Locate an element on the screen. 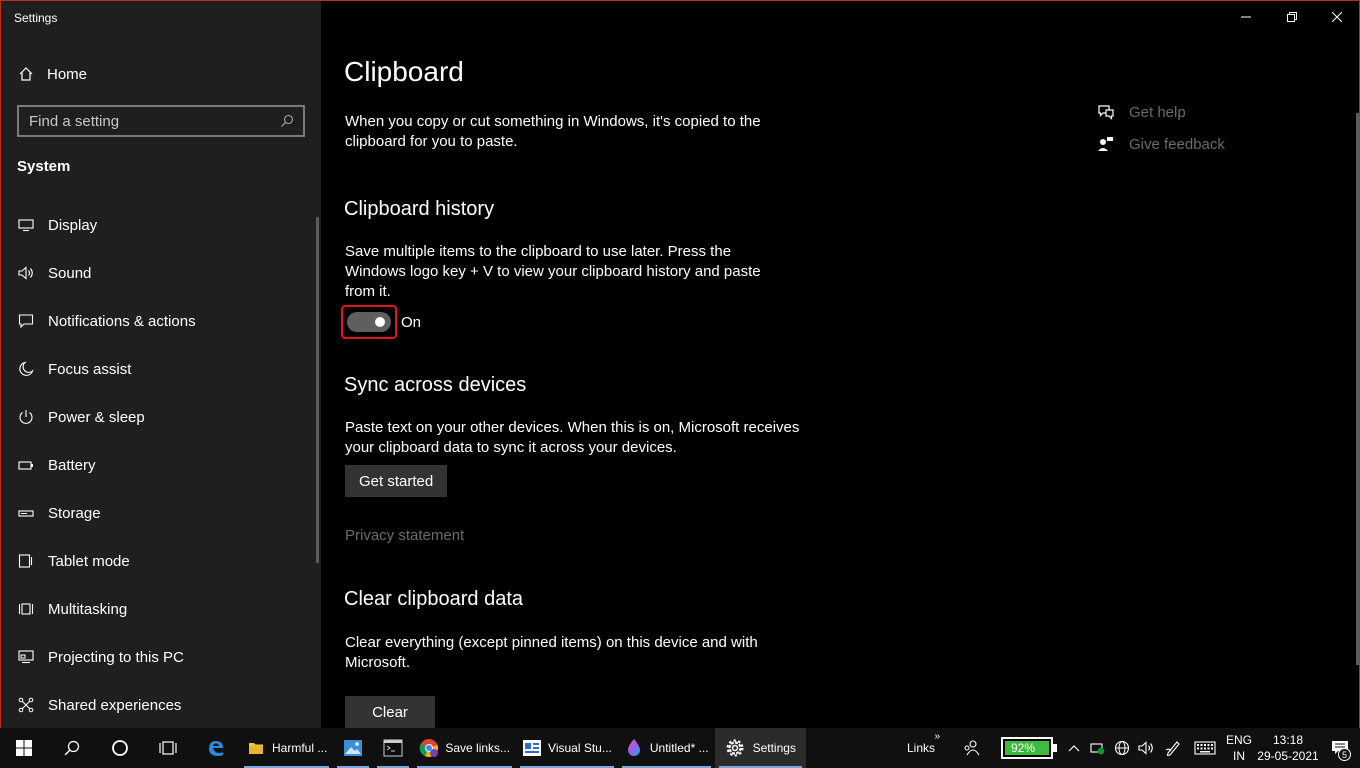 The width and height of the screenshot is (1360, 768). cortana-icon is located at coordinates (120, 748).